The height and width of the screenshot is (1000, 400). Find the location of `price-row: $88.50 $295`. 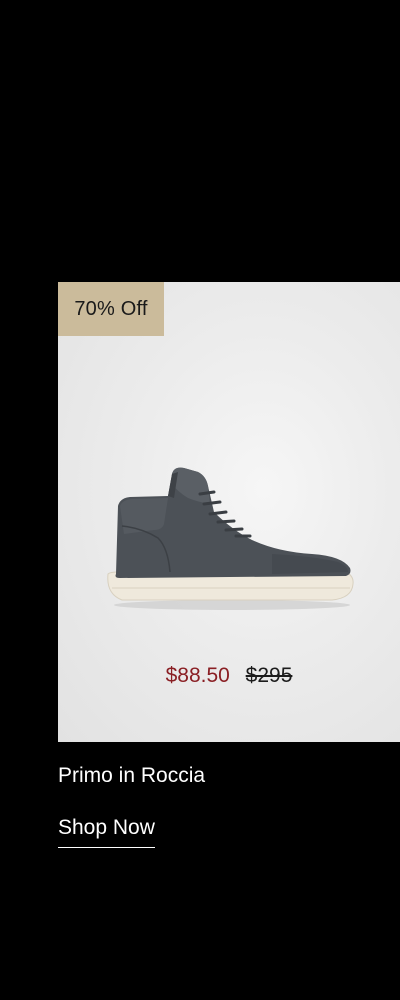

price-row: $88.50 $295 is located at coordinates (229, 676).